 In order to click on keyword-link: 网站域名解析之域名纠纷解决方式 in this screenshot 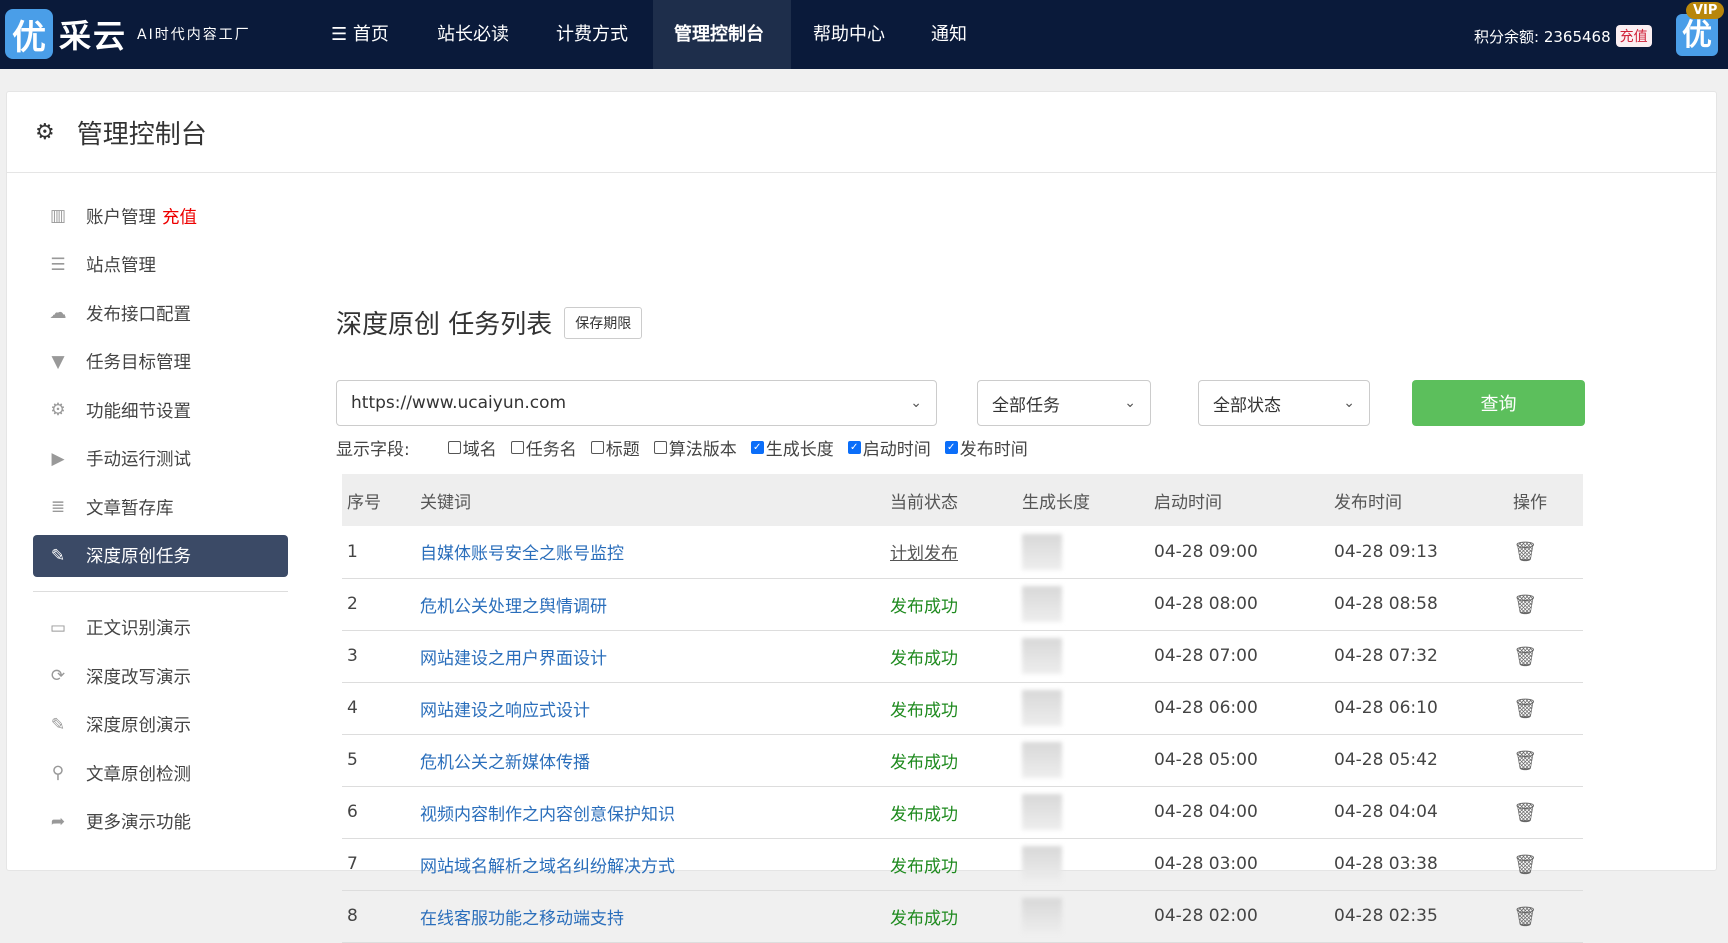, I will do `click(547, 867)`.